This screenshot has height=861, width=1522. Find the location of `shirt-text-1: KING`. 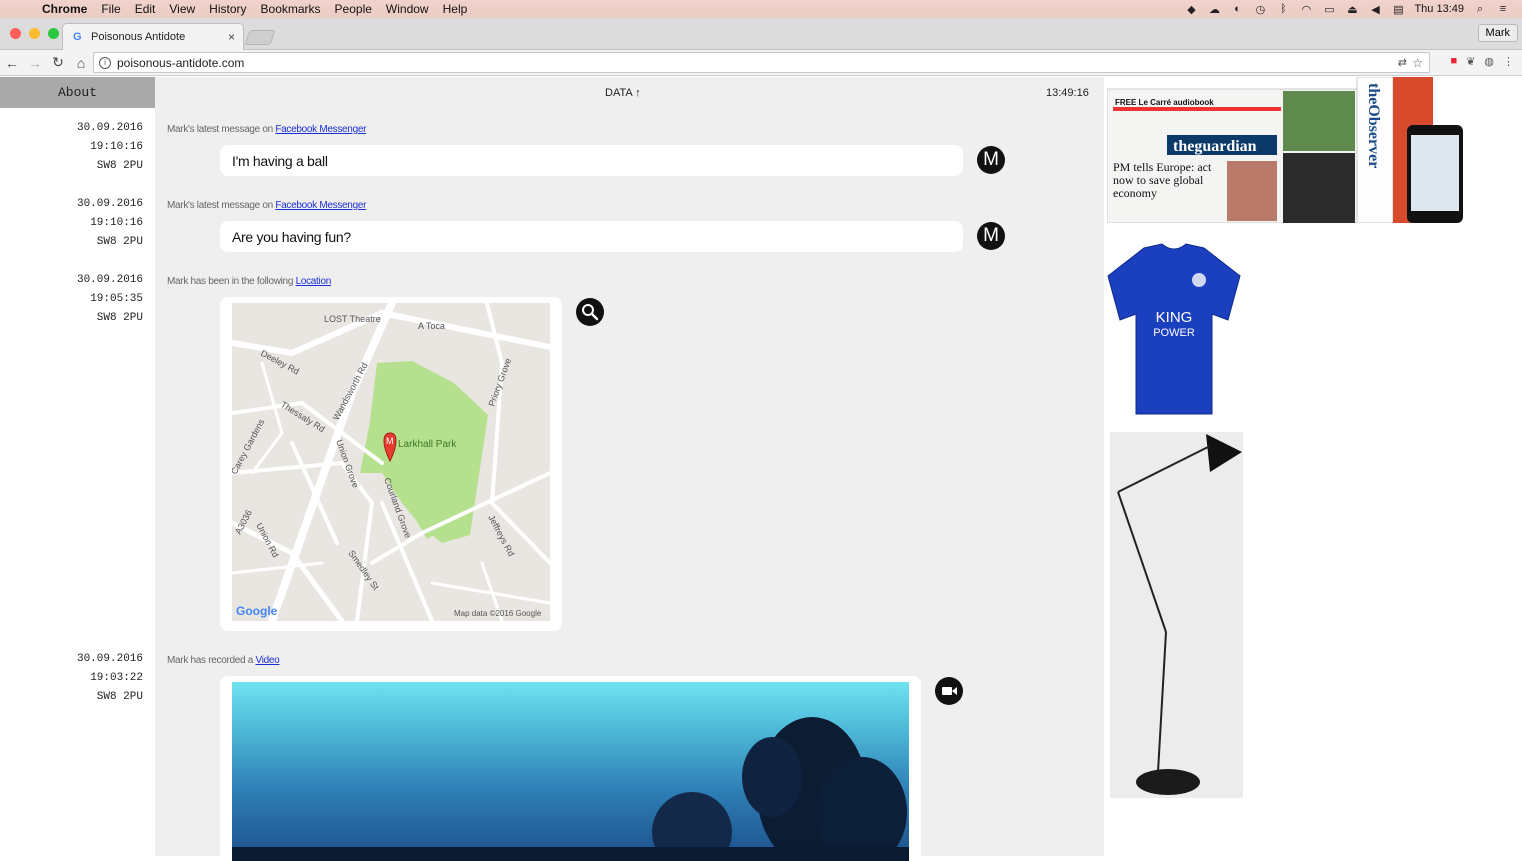

shirt-text-1: KING is located at coordinates (1174, 317).